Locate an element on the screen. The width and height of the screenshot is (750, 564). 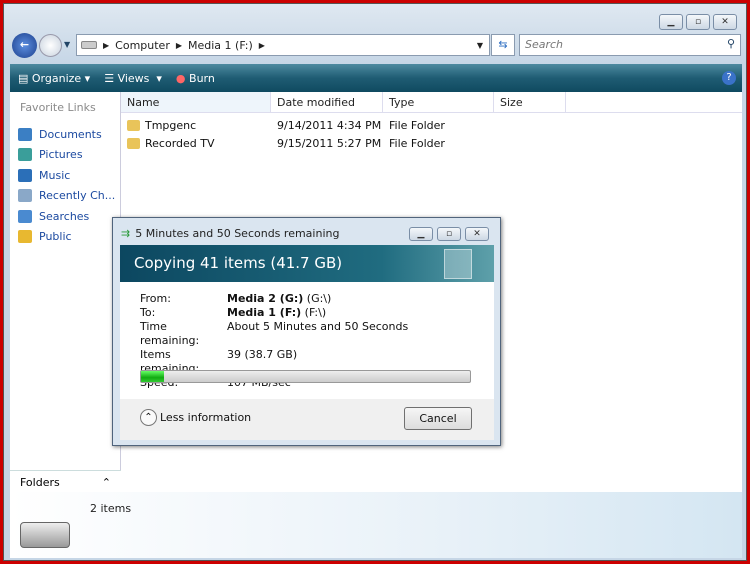
command-bar: ▤ Organize ▾ ☰ Views ▾ ● Burn ? is located at coordinates (376, 78).